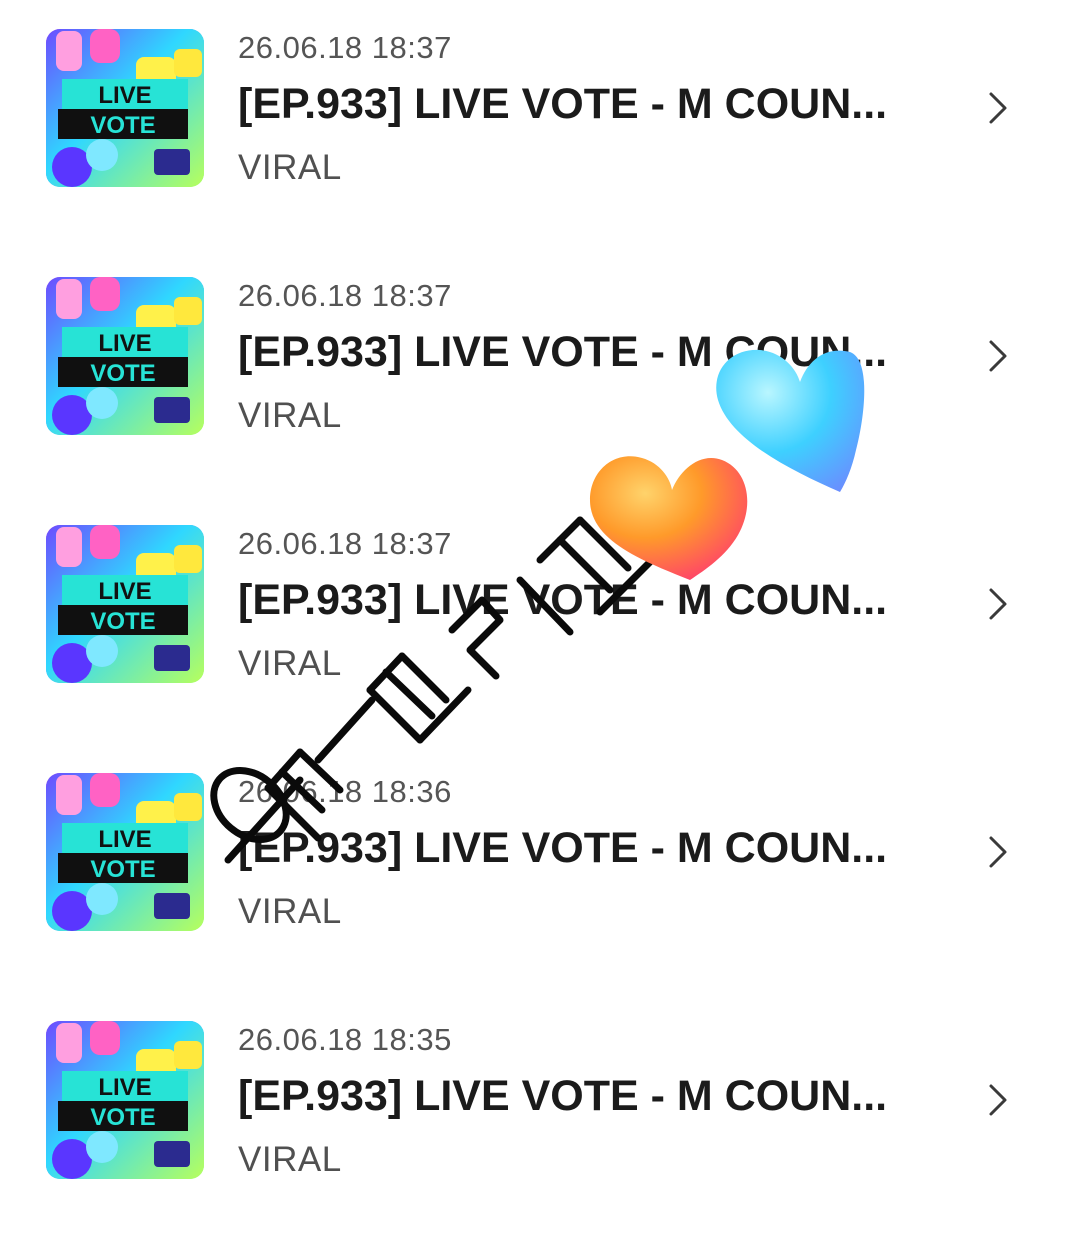 This screenshot has width=1080, height=1236. Describe the element at coordinates (345, 791) in the screenshot. I see `item-date: 26.06.18 18:36` at that location.